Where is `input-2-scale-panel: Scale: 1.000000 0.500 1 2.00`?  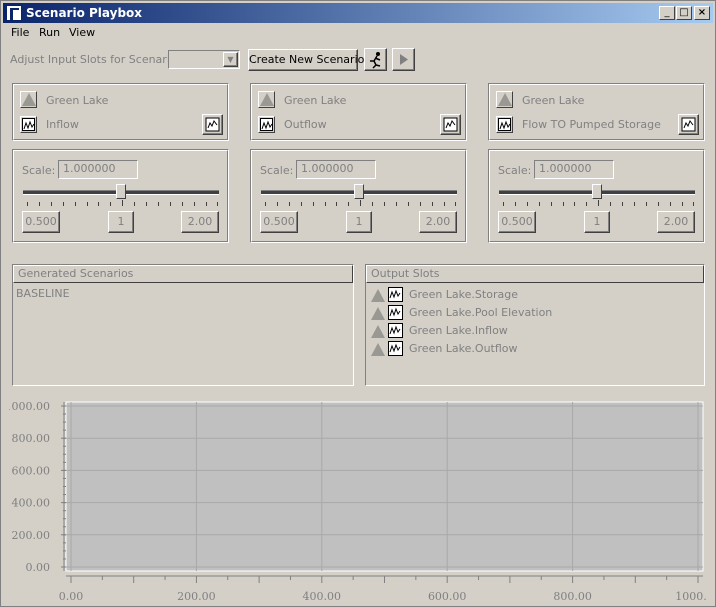
input-2-scale-panel: Scale: 1.000000 0.500 1 2.00 is located at coordinates (358, 196).